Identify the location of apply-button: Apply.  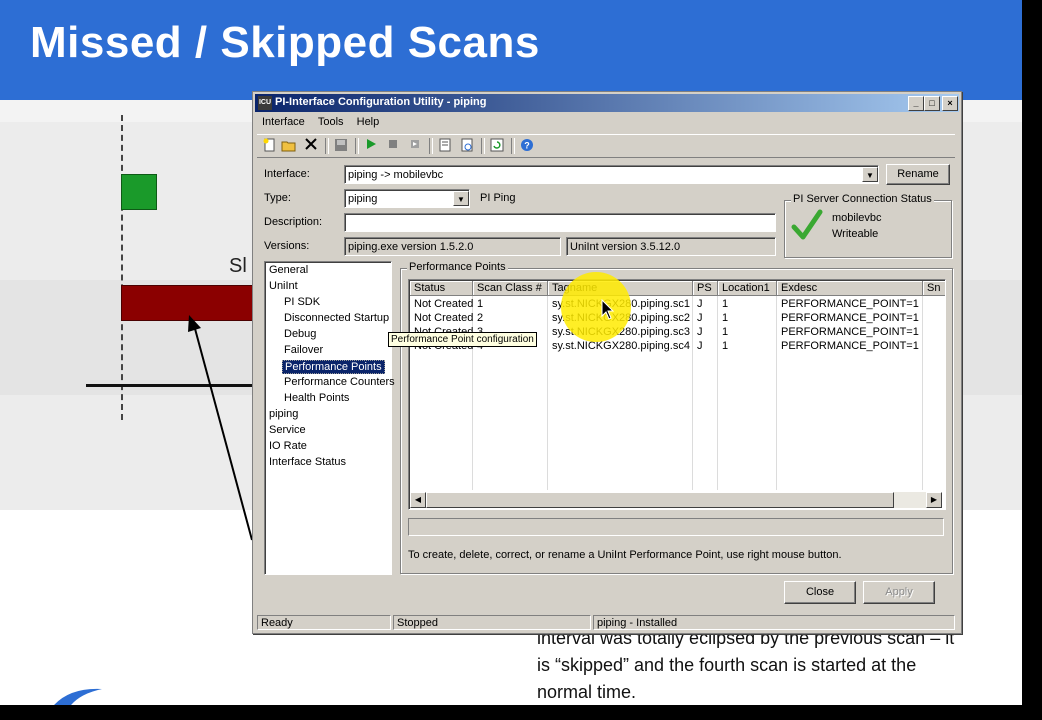
(899, 592).